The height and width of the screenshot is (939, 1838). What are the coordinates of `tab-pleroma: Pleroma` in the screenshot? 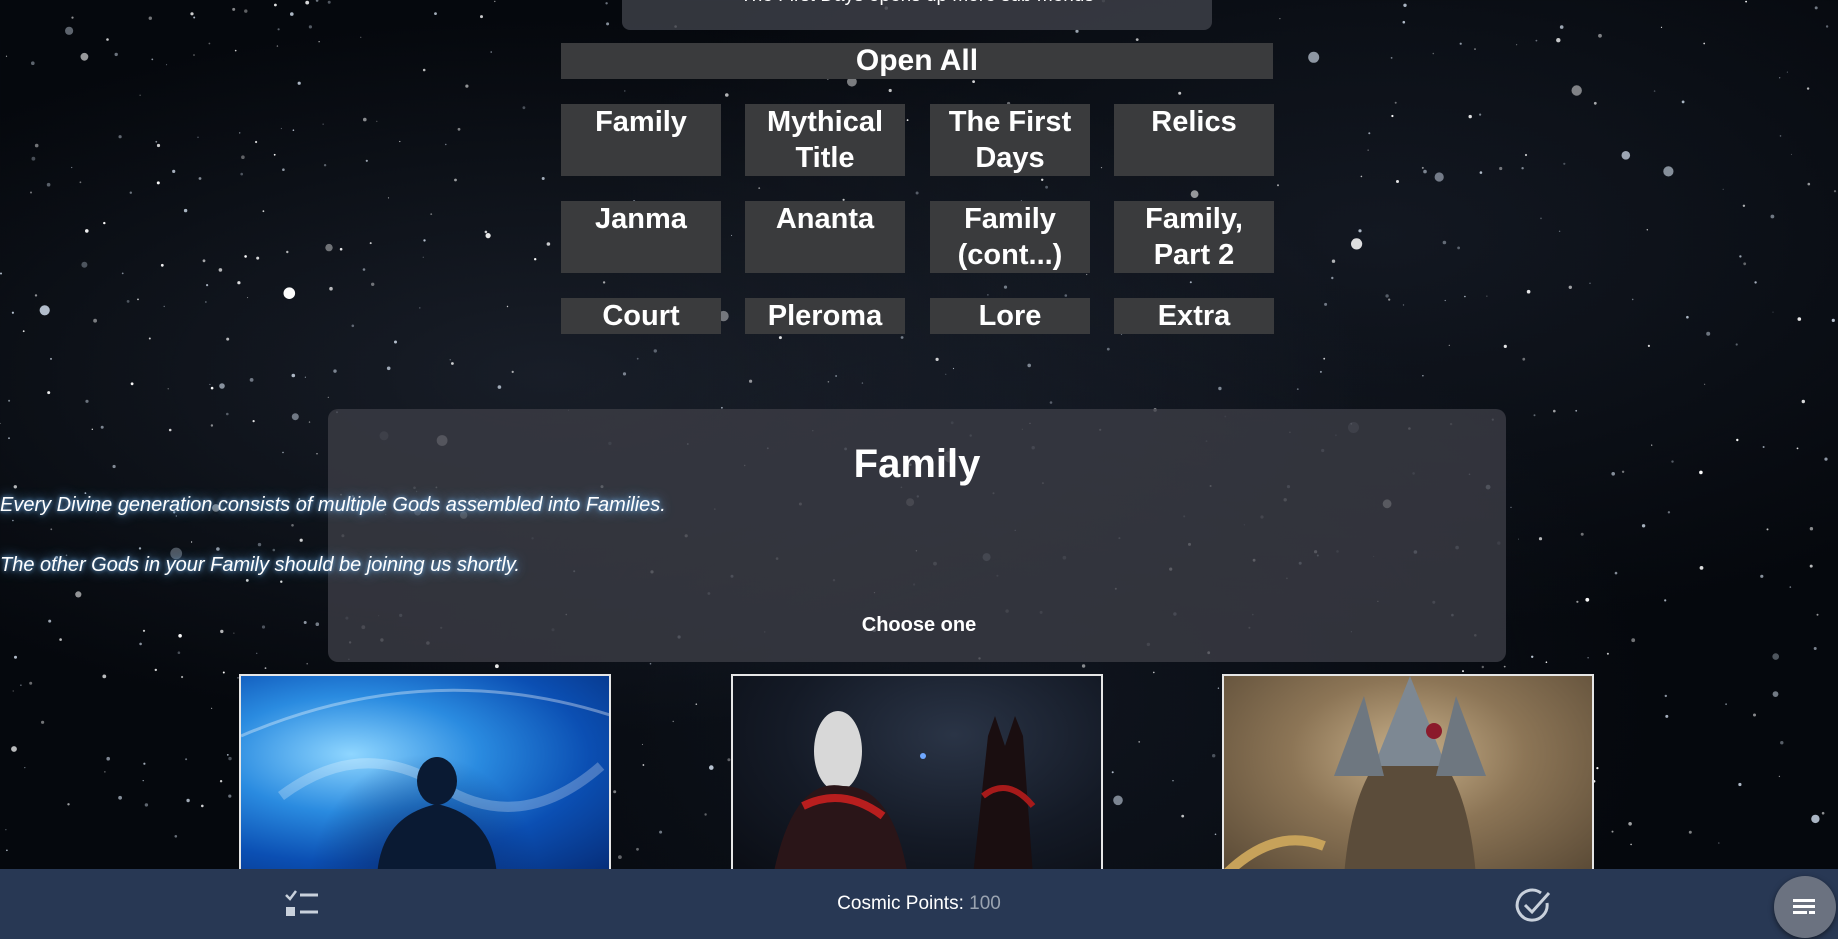 It's located at (825, 316).